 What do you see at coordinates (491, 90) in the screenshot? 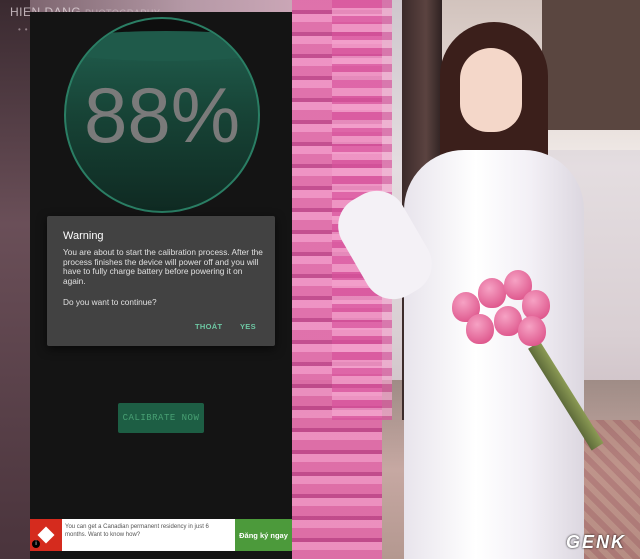
I see `photo-woman-face` at bounding box center [491, 90].